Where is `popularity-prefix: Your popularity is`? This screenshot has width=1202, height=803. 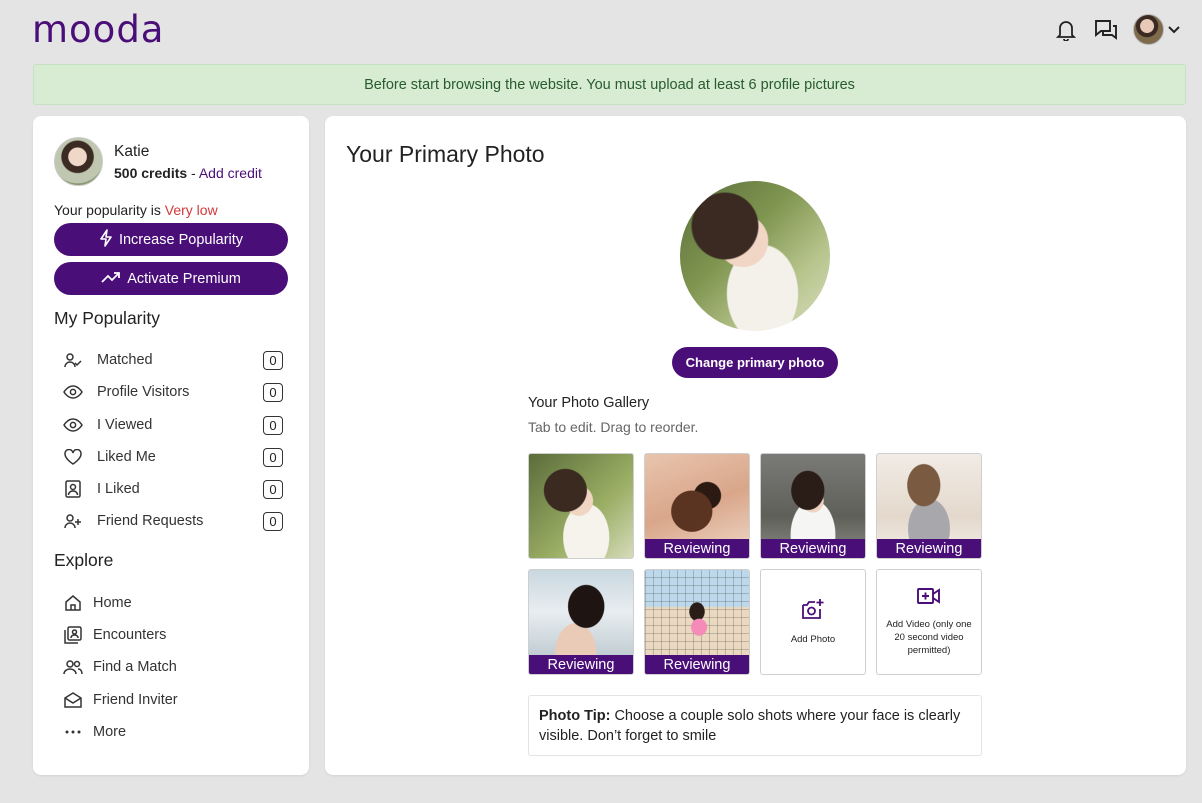
popularity-prefix: Your popularity is is located at coordinates (109, 210).